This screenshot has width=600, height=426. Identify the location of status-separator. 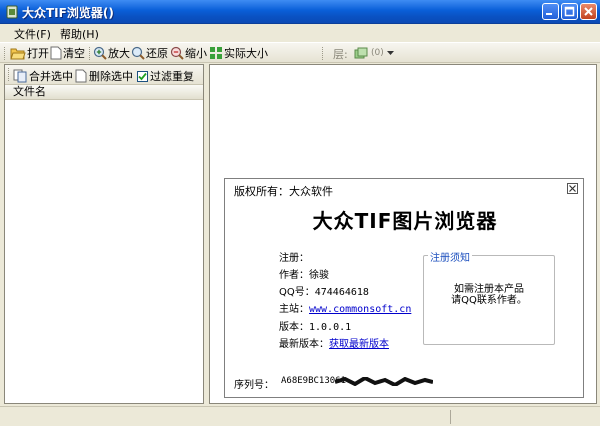
(450, 417).